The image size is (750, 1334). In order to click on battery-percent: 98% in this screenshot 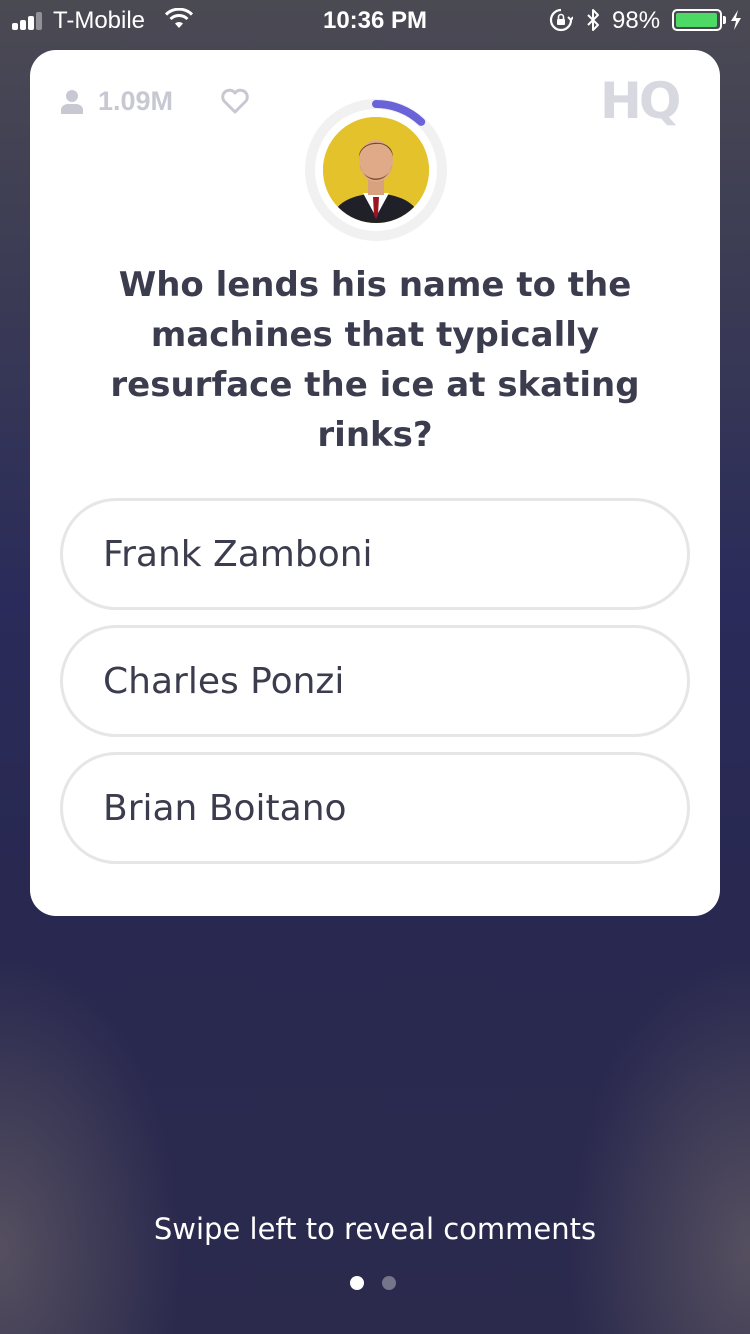, I will do `click(636, 20)`.